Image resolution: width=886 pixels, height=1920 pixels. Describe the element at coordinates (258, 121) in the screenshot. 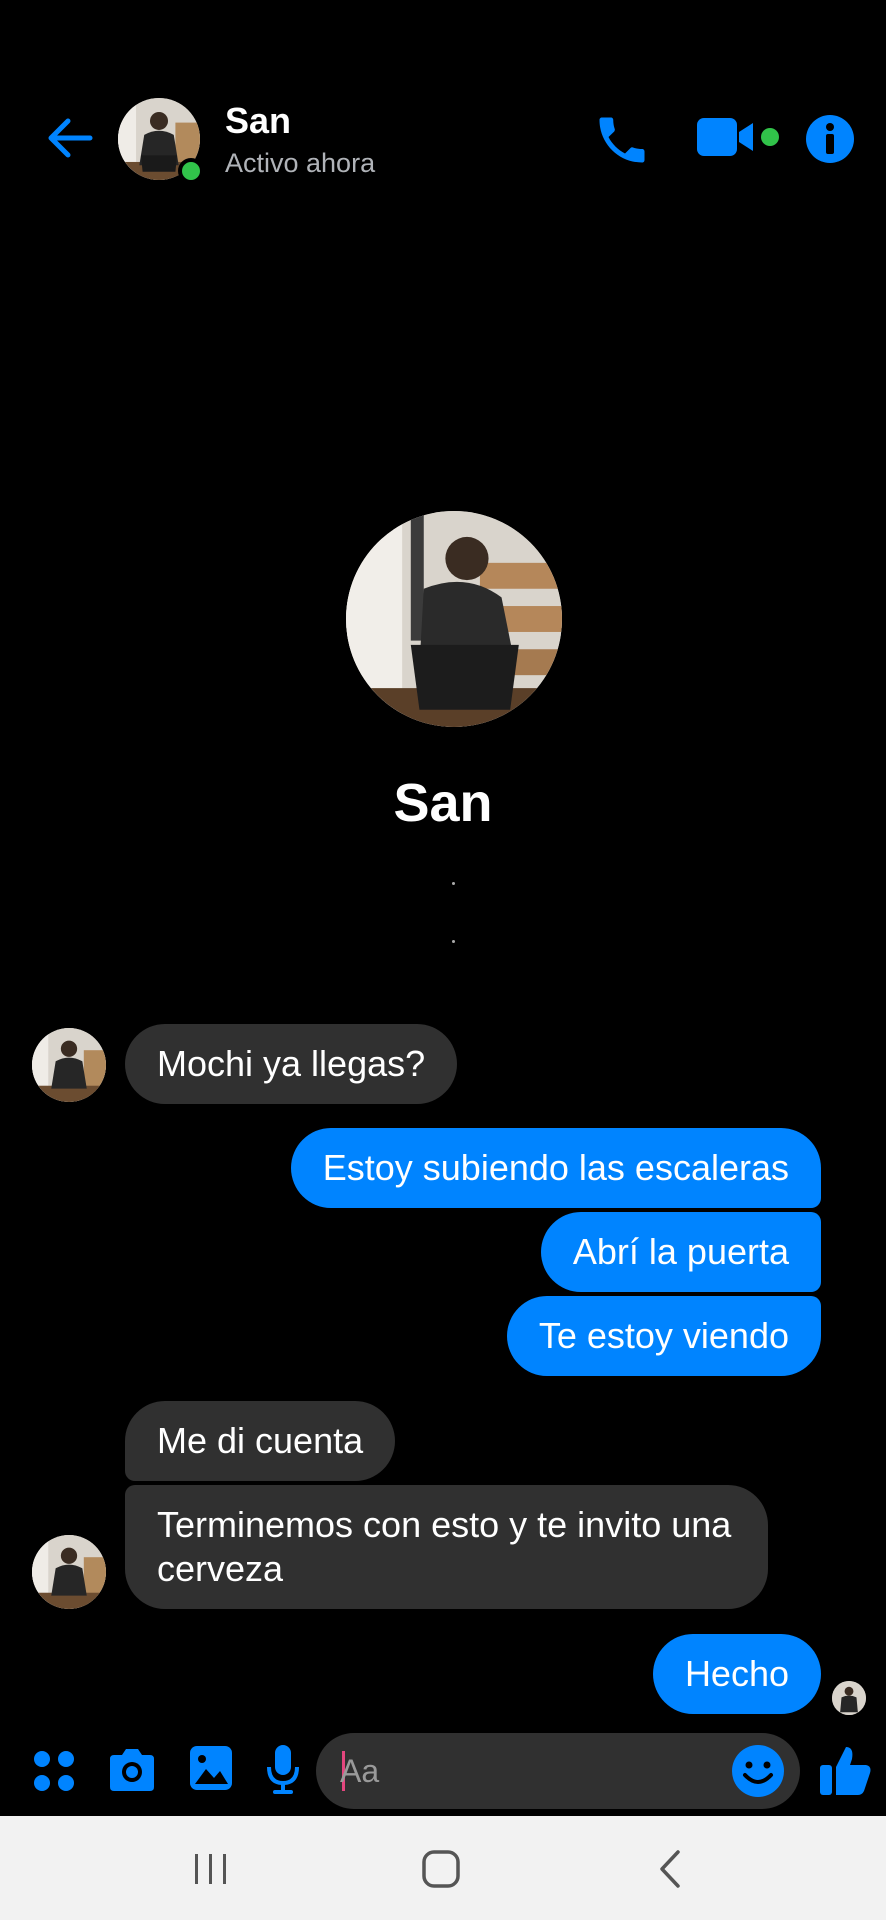

I see `contact-name: San` at that location.